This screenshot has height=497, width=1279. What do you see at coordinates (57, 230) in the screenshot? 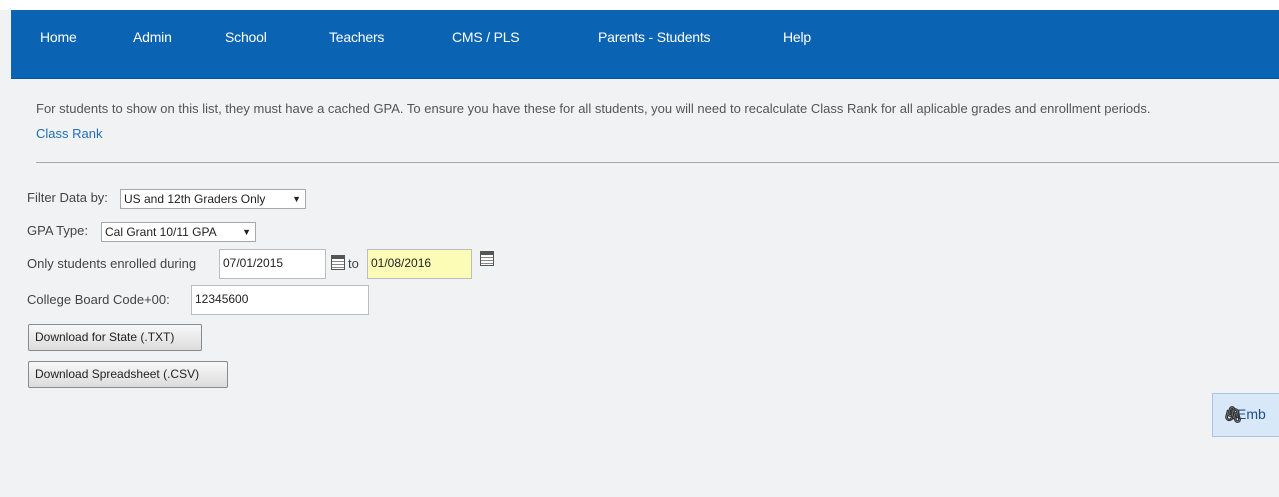
I see `gpa-type-label: GPA Type:` at bounding box center [57, 230].